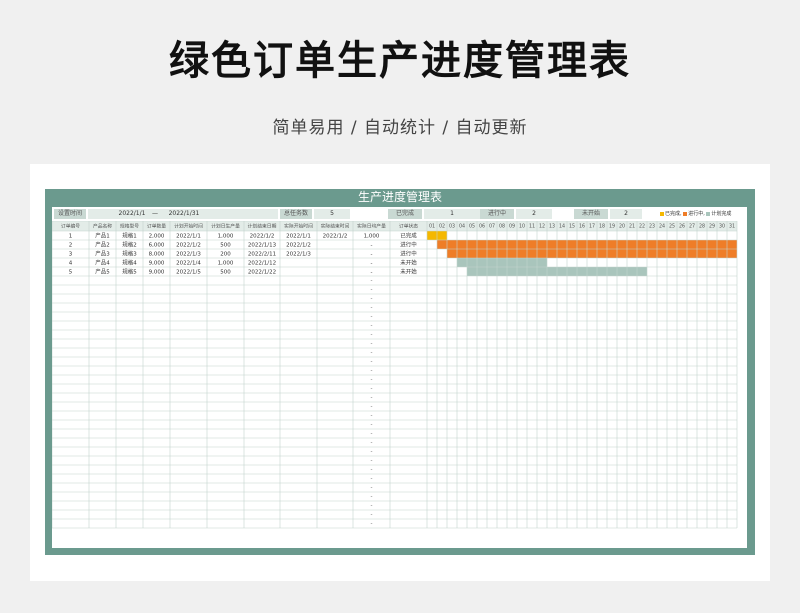  I want to click on table-cell: 2022/1/22, so click(262, 273).